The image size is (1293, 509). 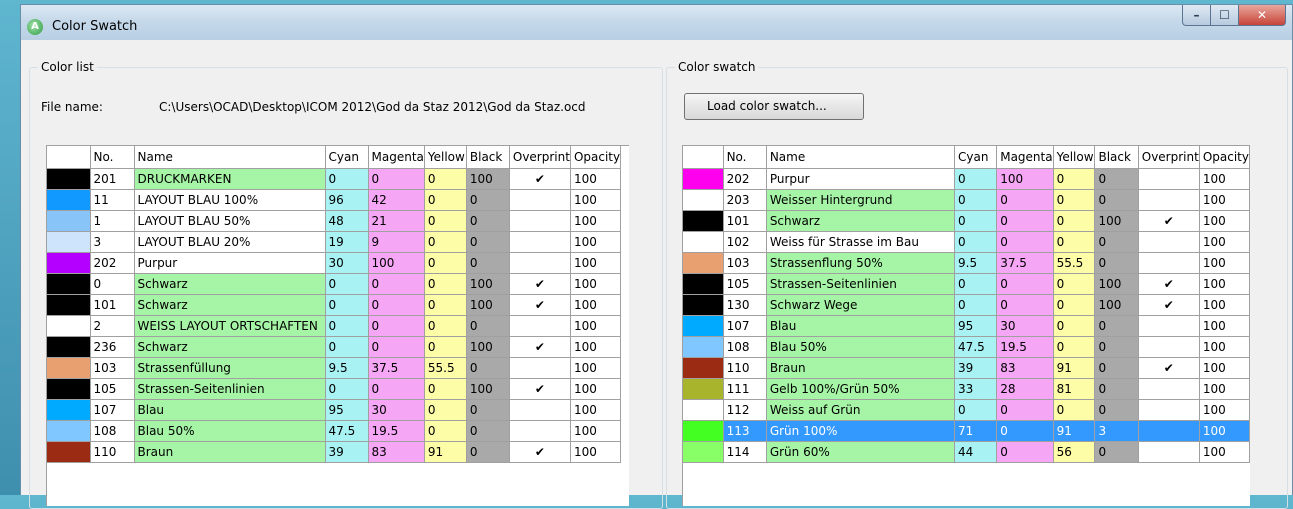 I want to click on table-row: 3 LAYOUT BLAU 20% 19 9 0 0 100, so click(x=334, y=242).